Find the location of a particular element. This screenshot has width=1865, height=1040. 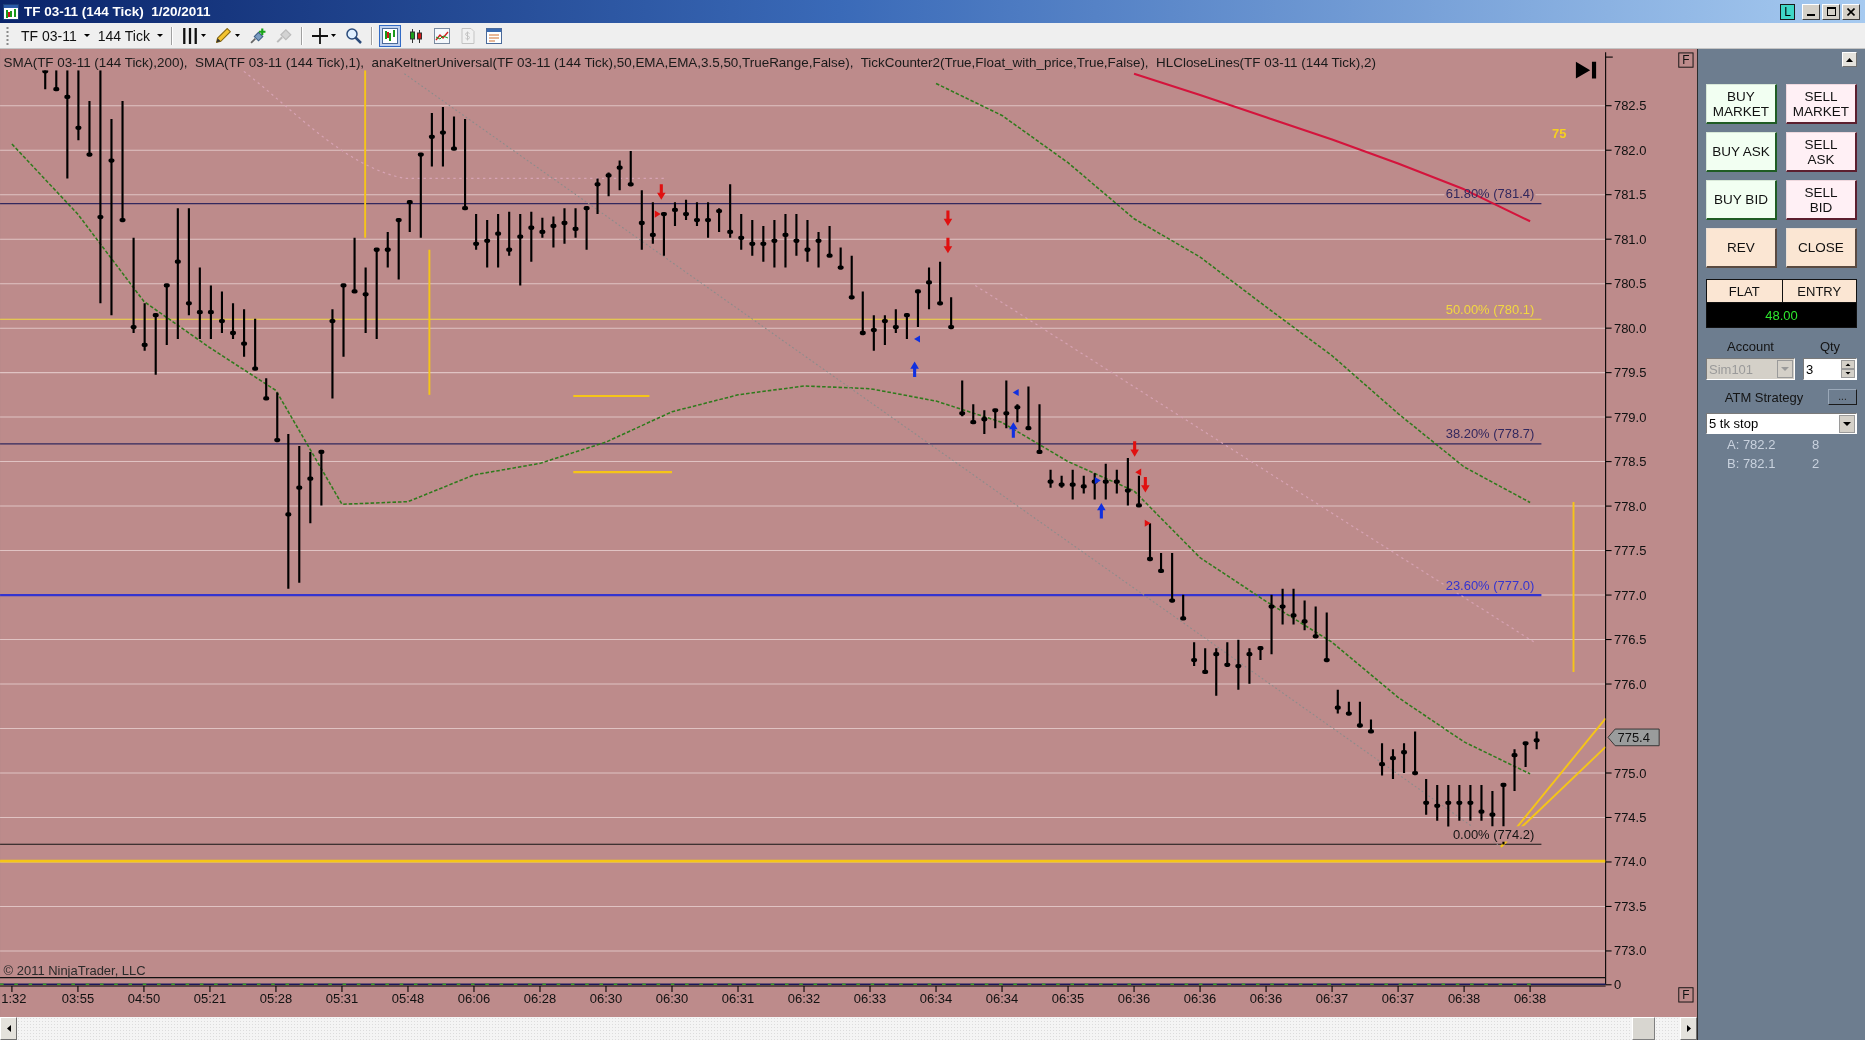

fib-level-label: 38.20% (778.7) is located at coordinates (1490, 434).